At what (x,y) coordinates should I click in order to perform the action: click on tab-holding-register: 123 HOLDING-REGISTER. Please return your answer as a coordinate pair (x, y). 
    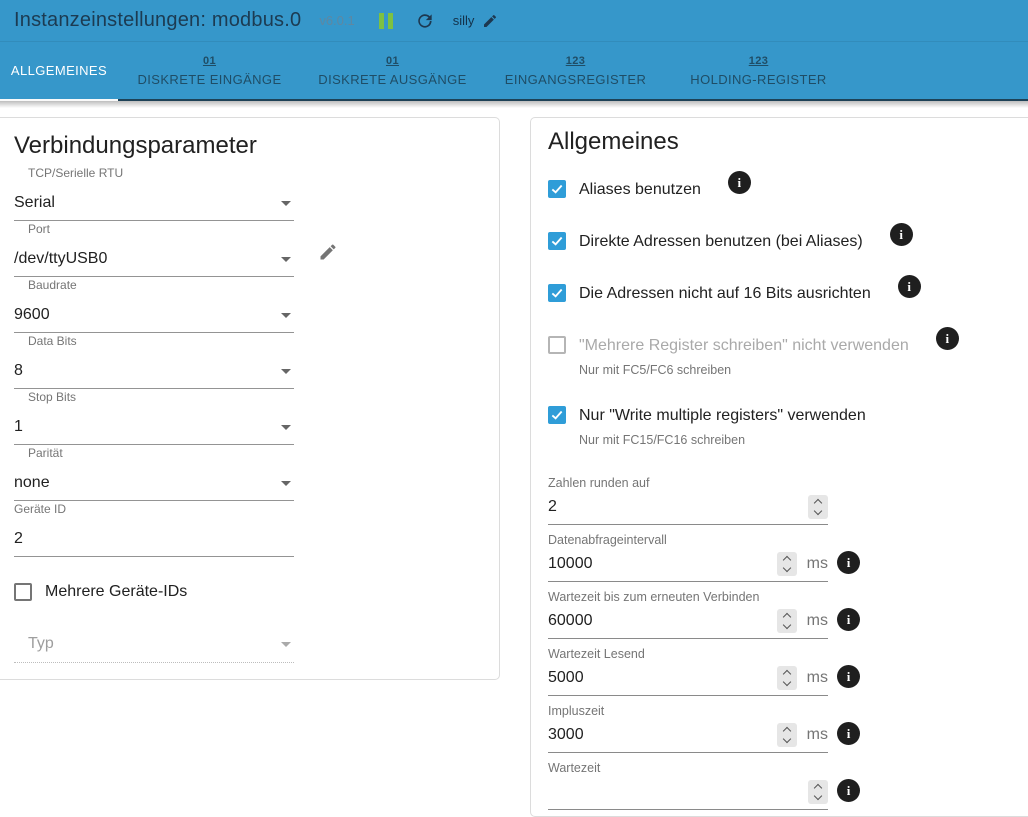
    Looking at the image, I should click on (758, 70).